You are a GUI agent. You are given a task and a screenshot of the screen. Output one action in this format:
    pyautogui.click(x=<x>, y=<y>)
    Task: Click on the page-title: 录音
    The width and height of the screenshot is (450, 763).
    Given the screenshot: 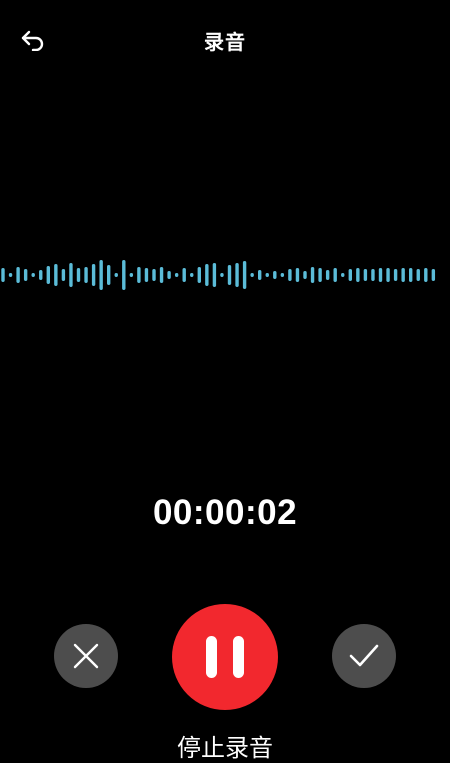 What is the action you would take?
    pyautogui.click(x=225, y=42)
    